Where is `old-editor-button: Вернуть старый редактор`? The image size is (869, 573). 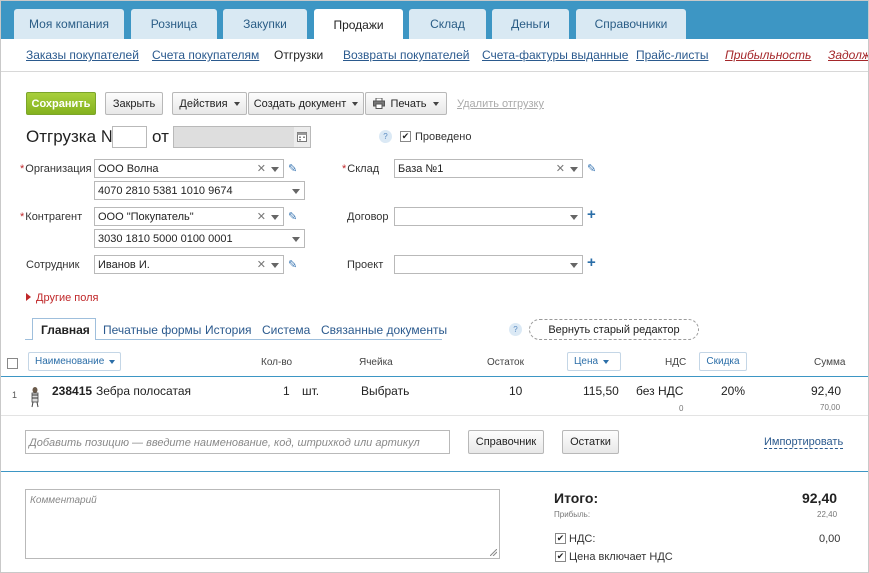 old-editor-button: Вернуть старый редактор is located at coordinates (614, 329).